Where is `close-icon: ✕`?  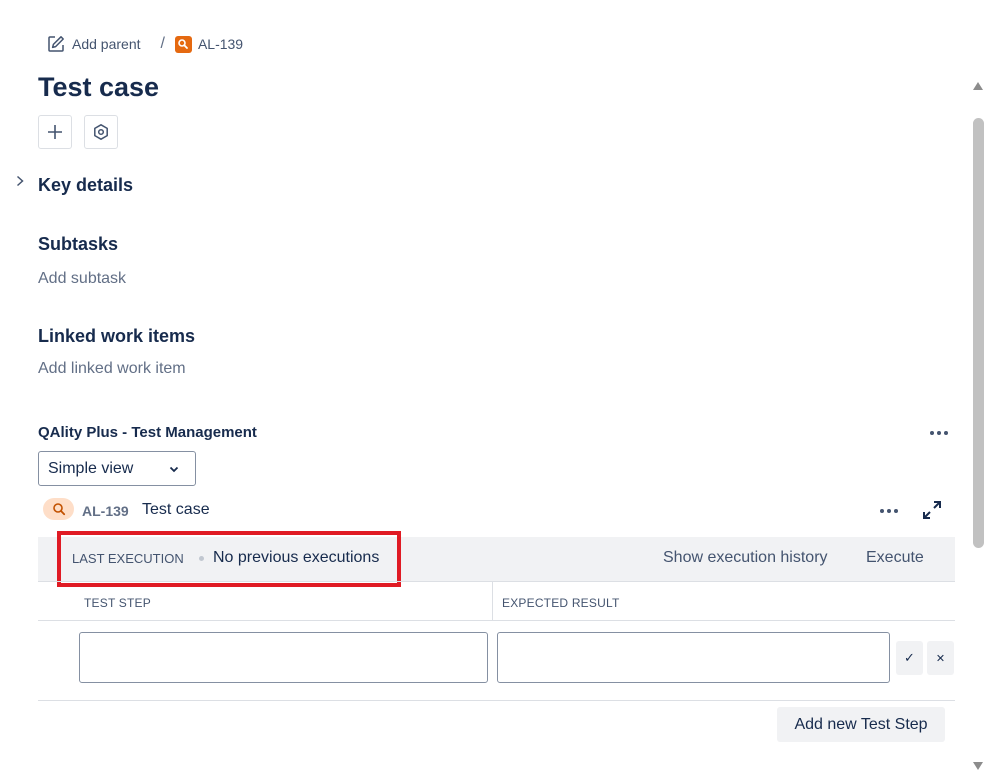
close-icon: ✕ is located at coordinates (940, 658).